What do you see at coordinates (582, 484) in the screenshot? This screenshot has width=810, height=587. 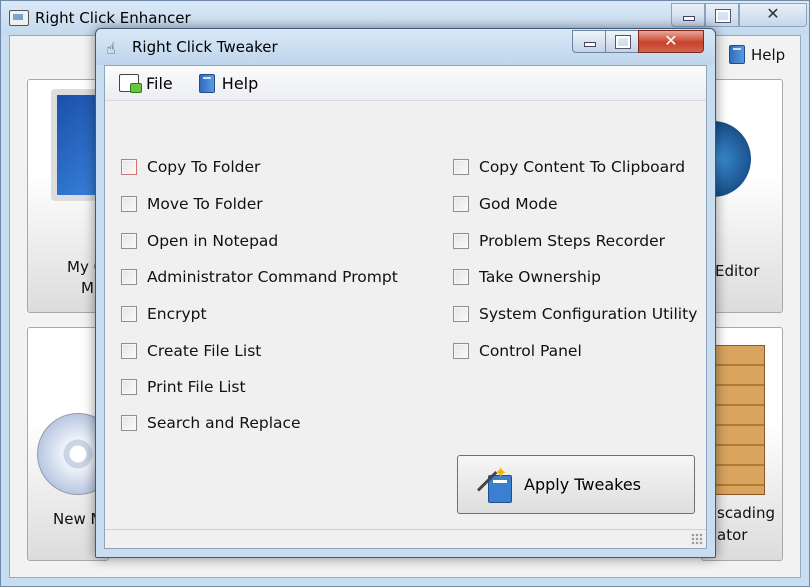 I see `apply-tweaks-label: Apply Tweakes` at bounding box center [582, 484].